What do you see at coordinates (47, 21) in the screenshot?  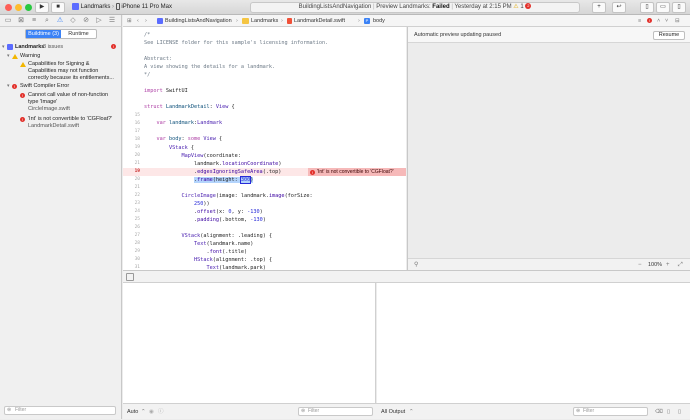 I see `find-icon: ⌕` at bounding box center [47, 21].